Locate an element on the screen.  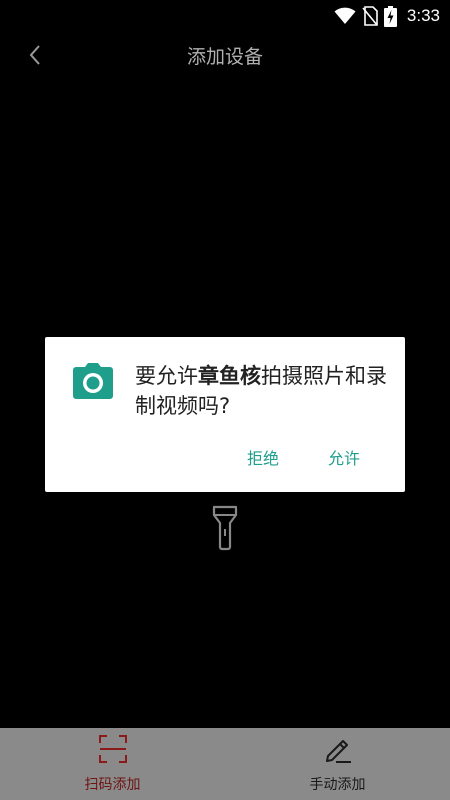
page-title: 添加设备 is located at coordinates (224, 57).